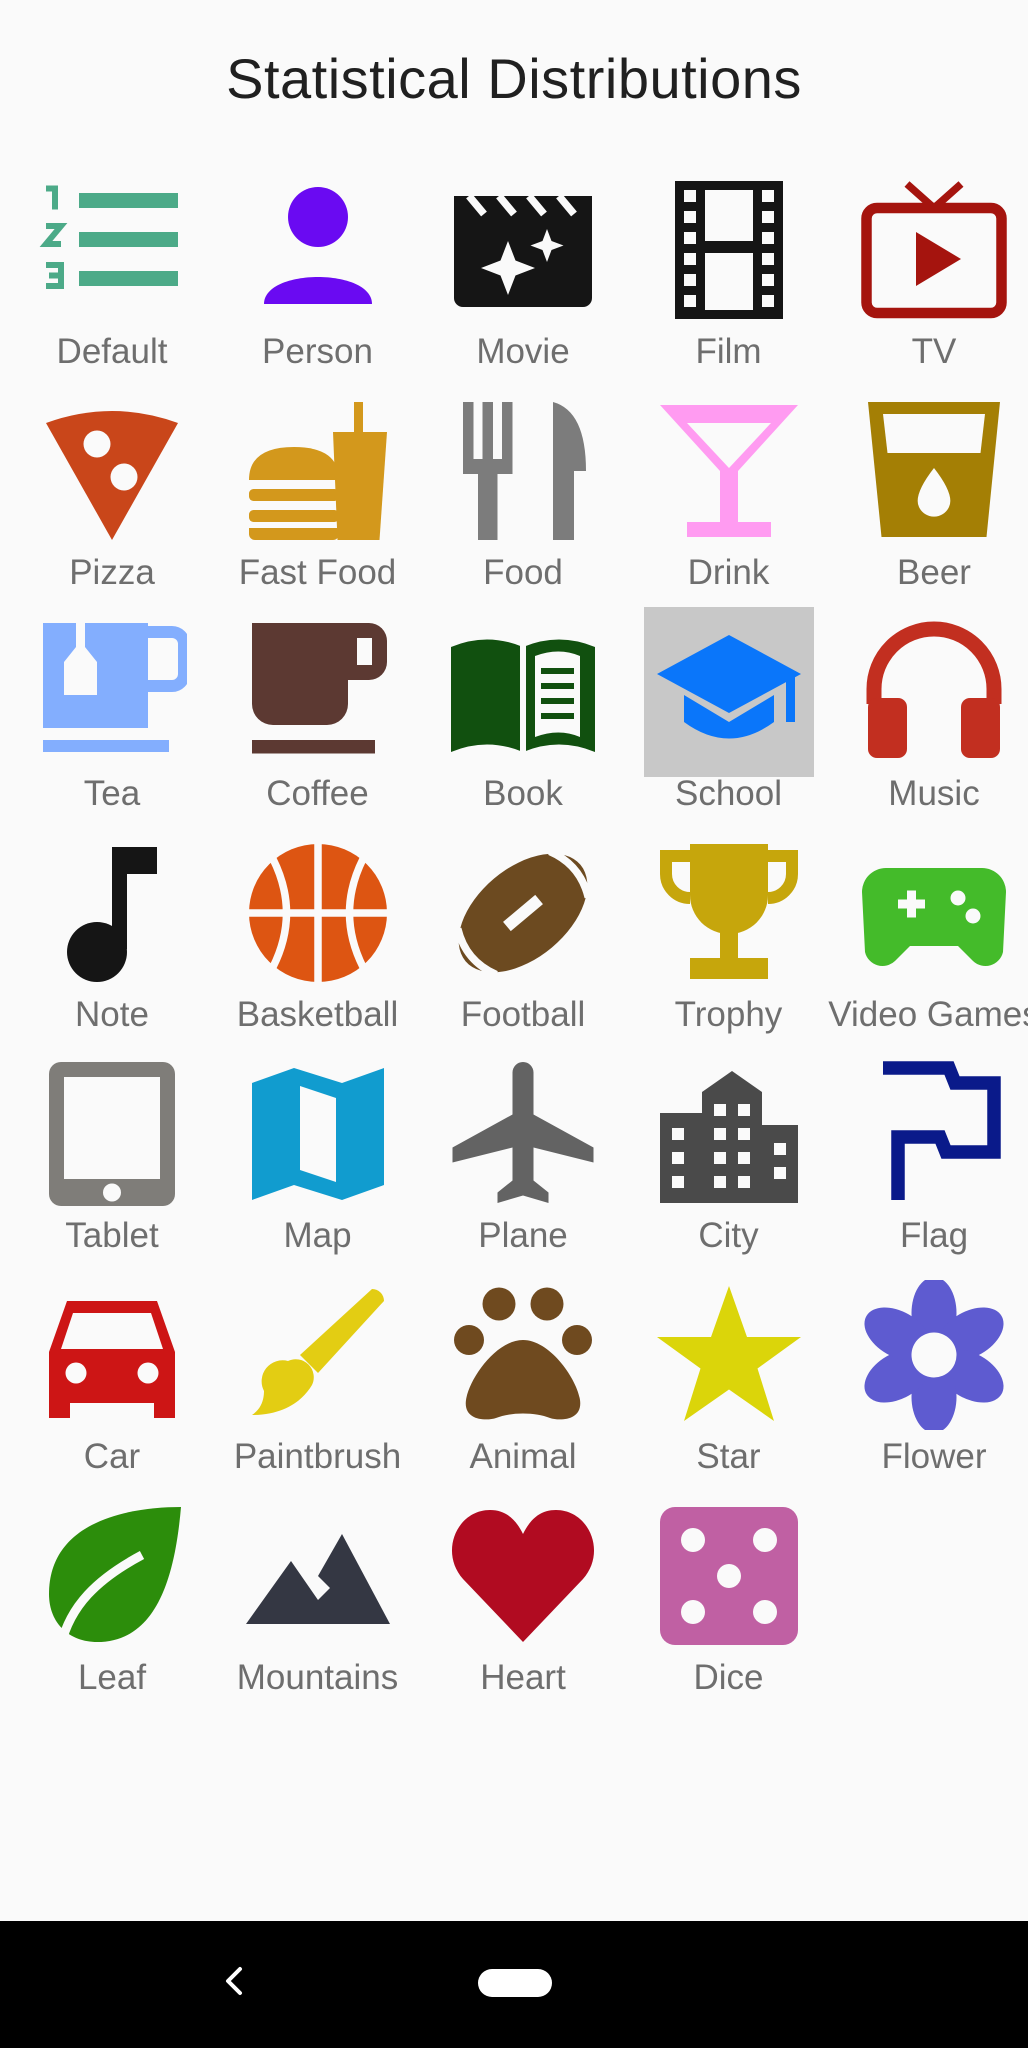 The height and width of the screenshot is (2048, 1028). I want to click on football-icon, so click(523, 913).